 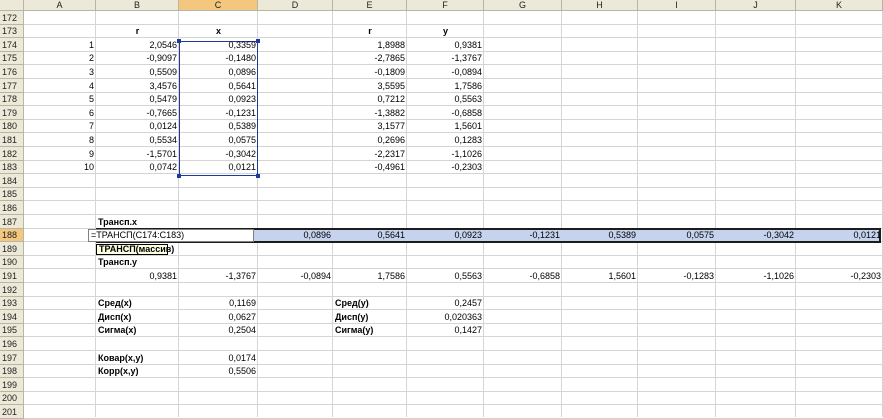 What do you see at coordinates (218, 99) in the screenshot?
I see `x-value-cell: 0,0923` at bounding box center [218, 99].